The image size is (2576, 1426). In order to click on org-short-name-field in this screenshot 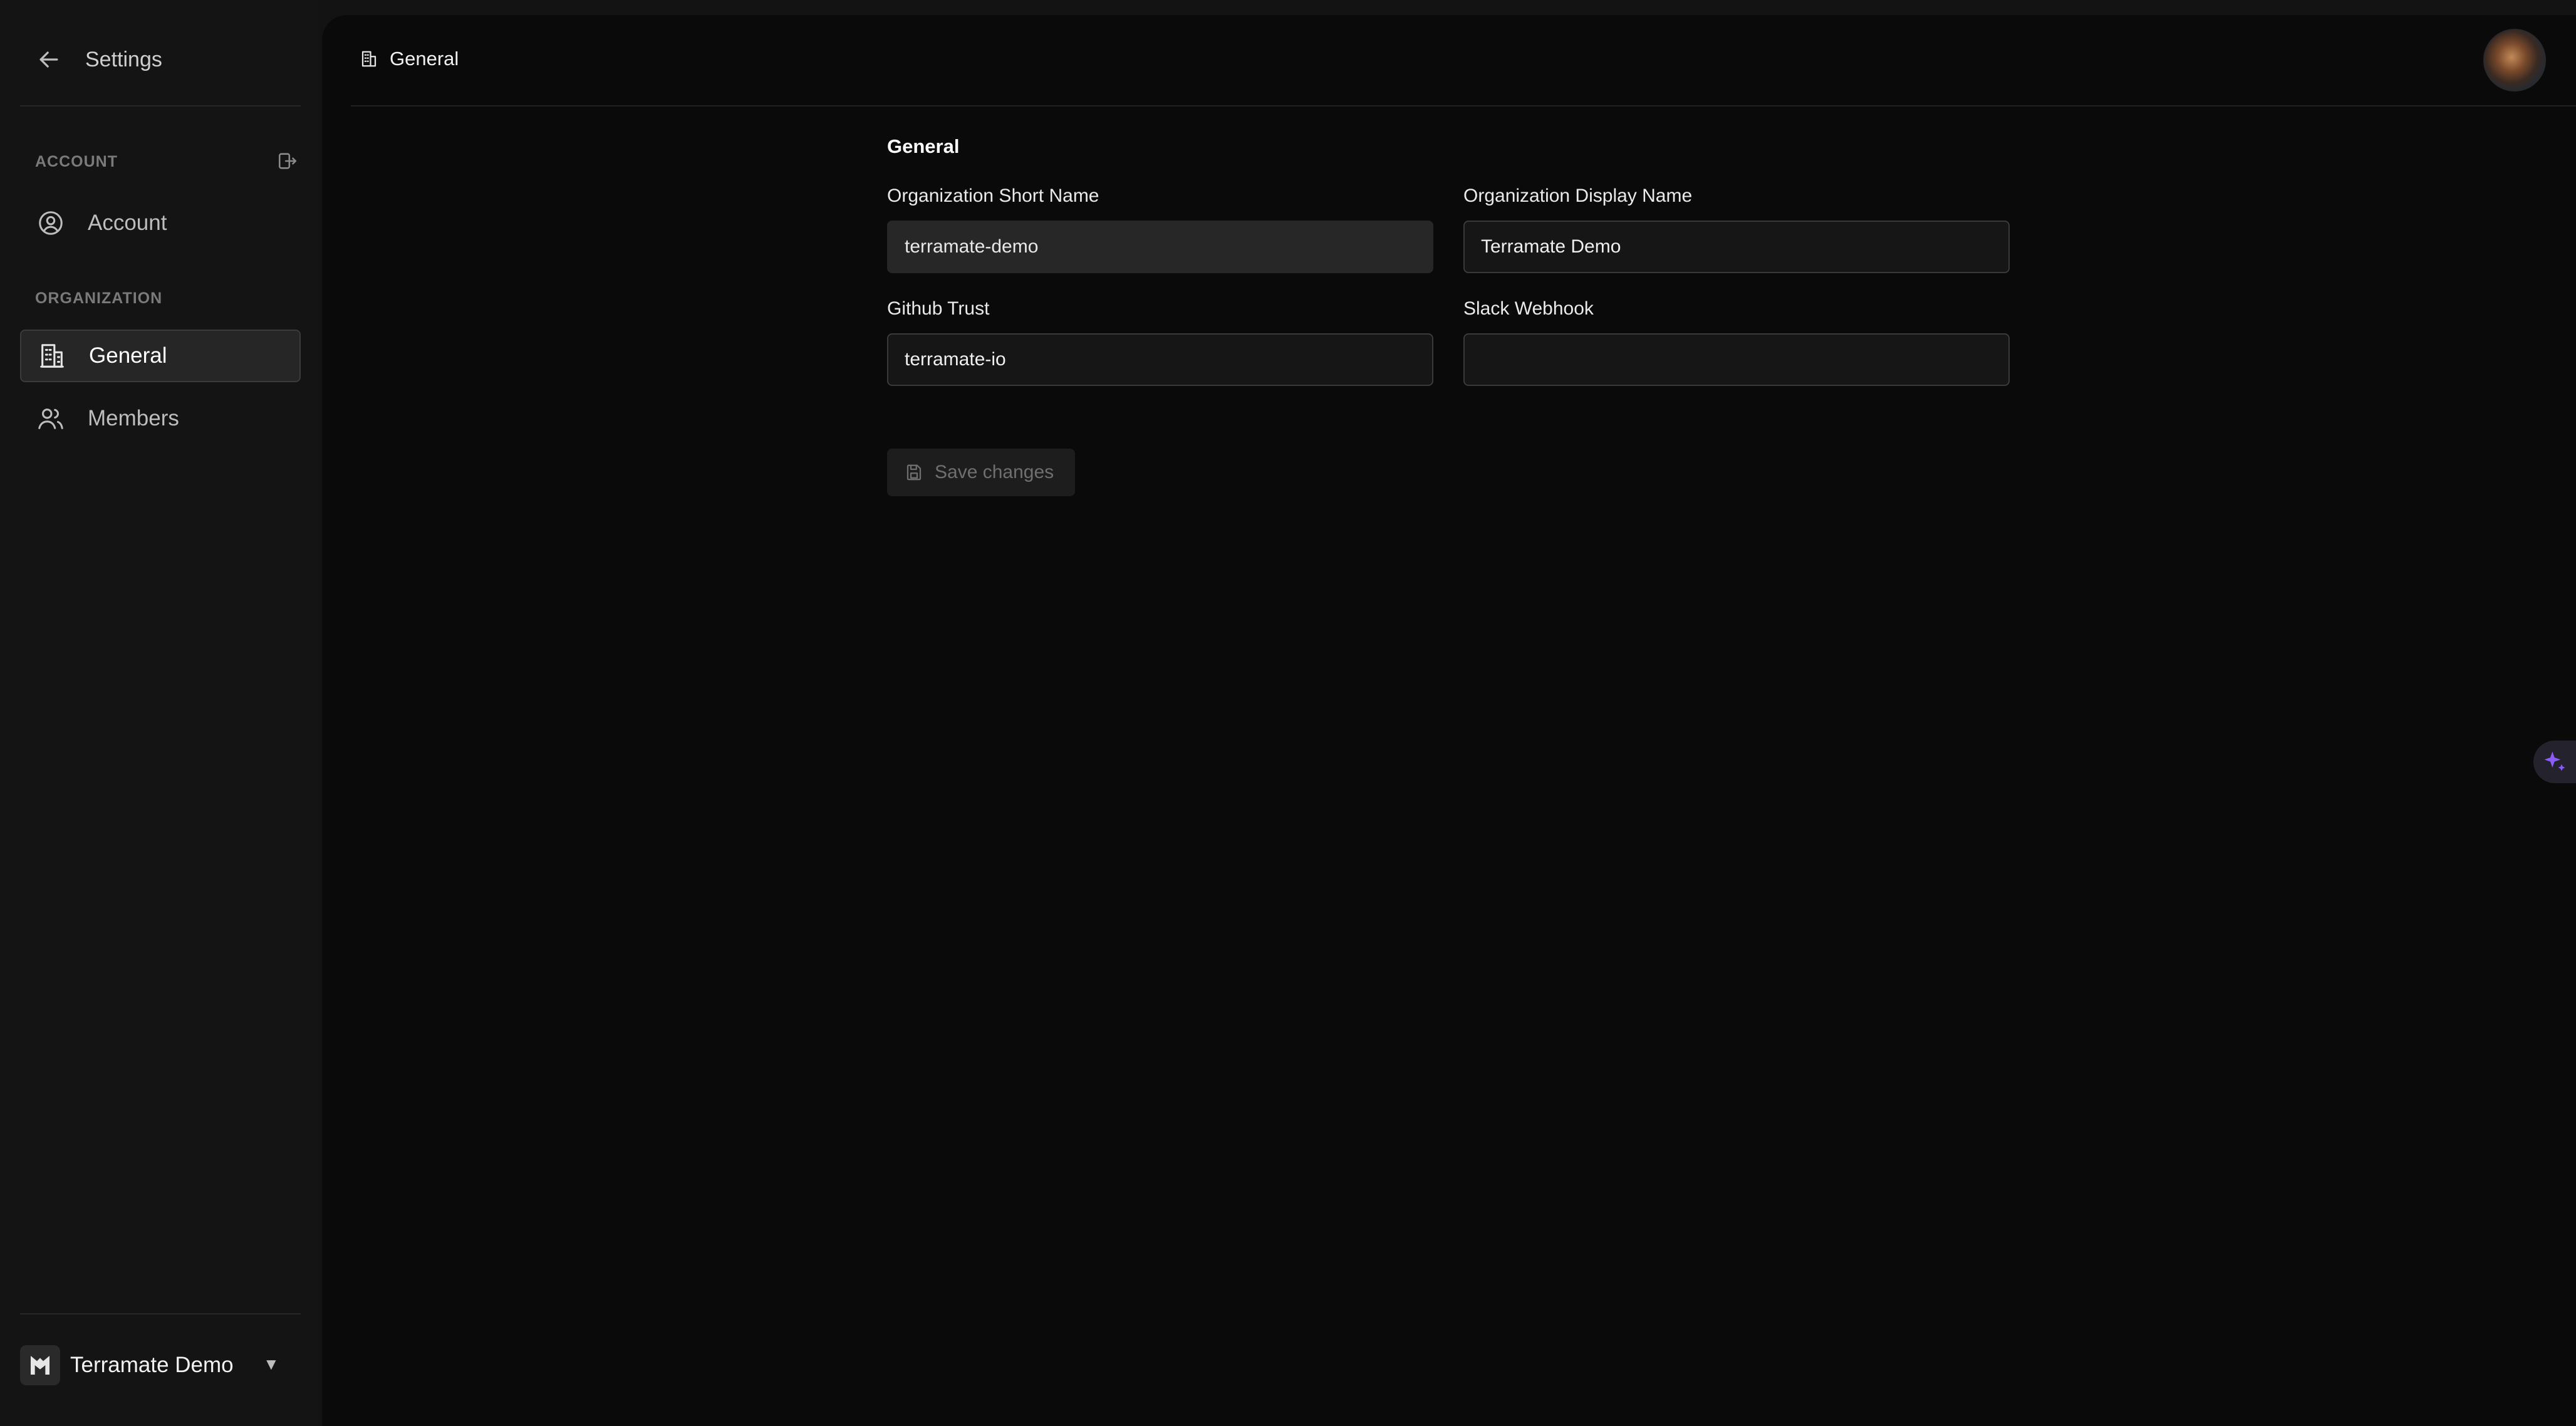, I will do `click(1160, 247)`.